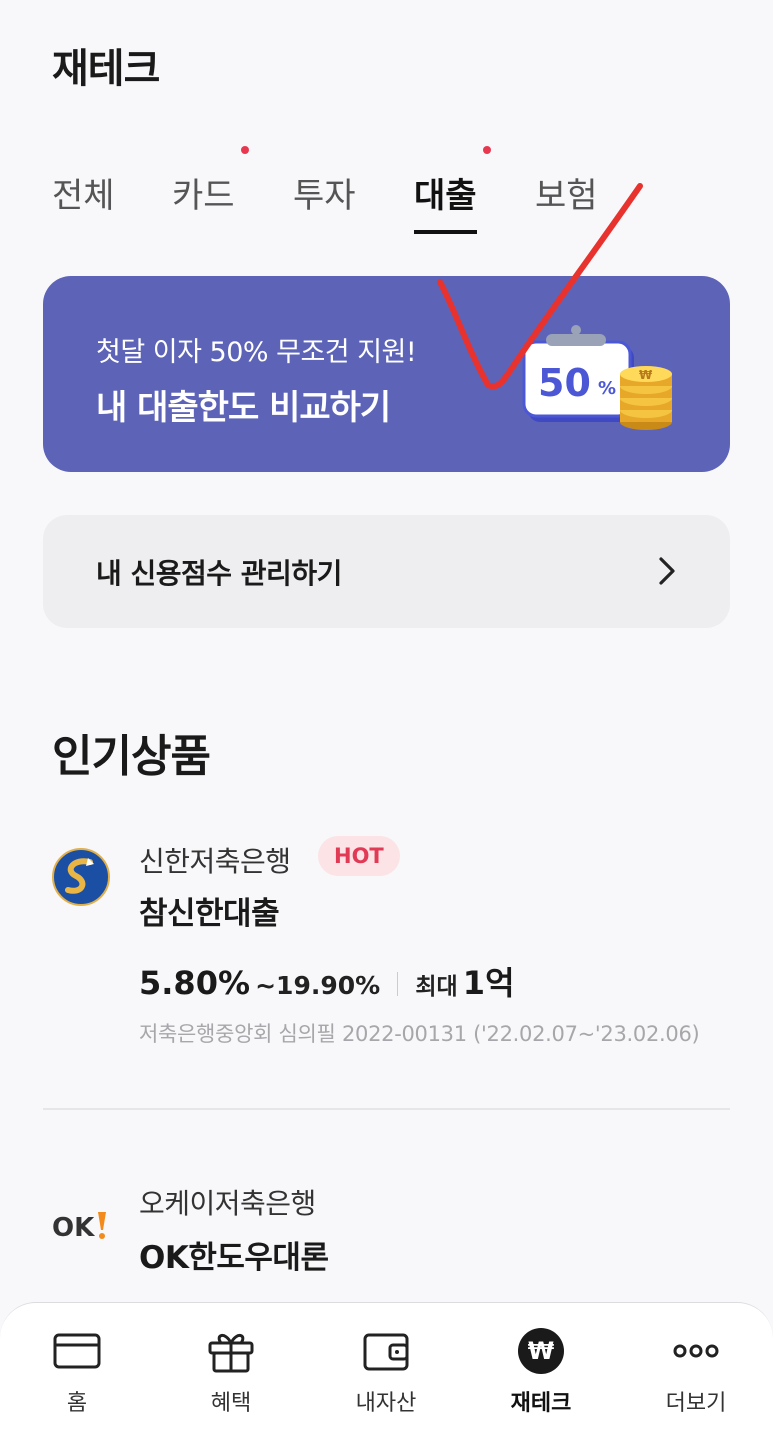 Image resolution: width=773 pixels, height=1435 pixels. Describe the element at coordinates (488, 983) in the screenshot. I see `limit-value: 1억` at that location.